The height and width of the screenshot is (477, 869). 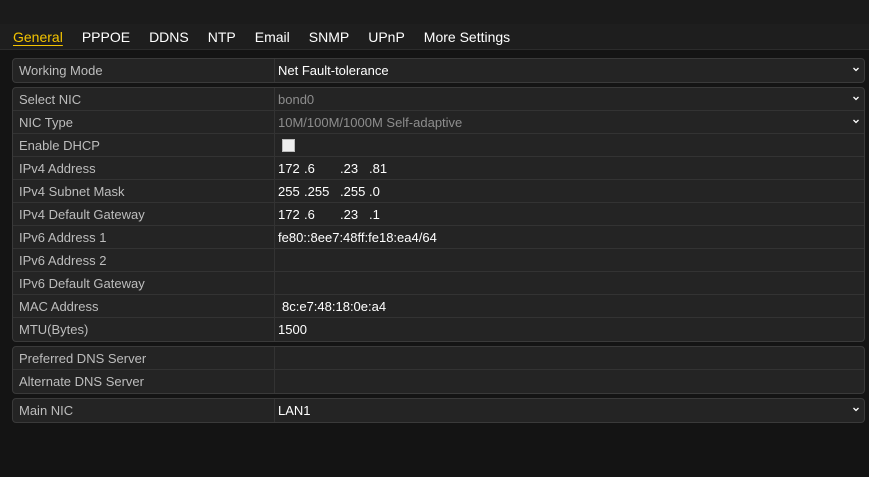 What do you see at coordinates (169, 37) in the screenshot?
I see `tab-ddns: DDNS` at bounding box center [169, 37].